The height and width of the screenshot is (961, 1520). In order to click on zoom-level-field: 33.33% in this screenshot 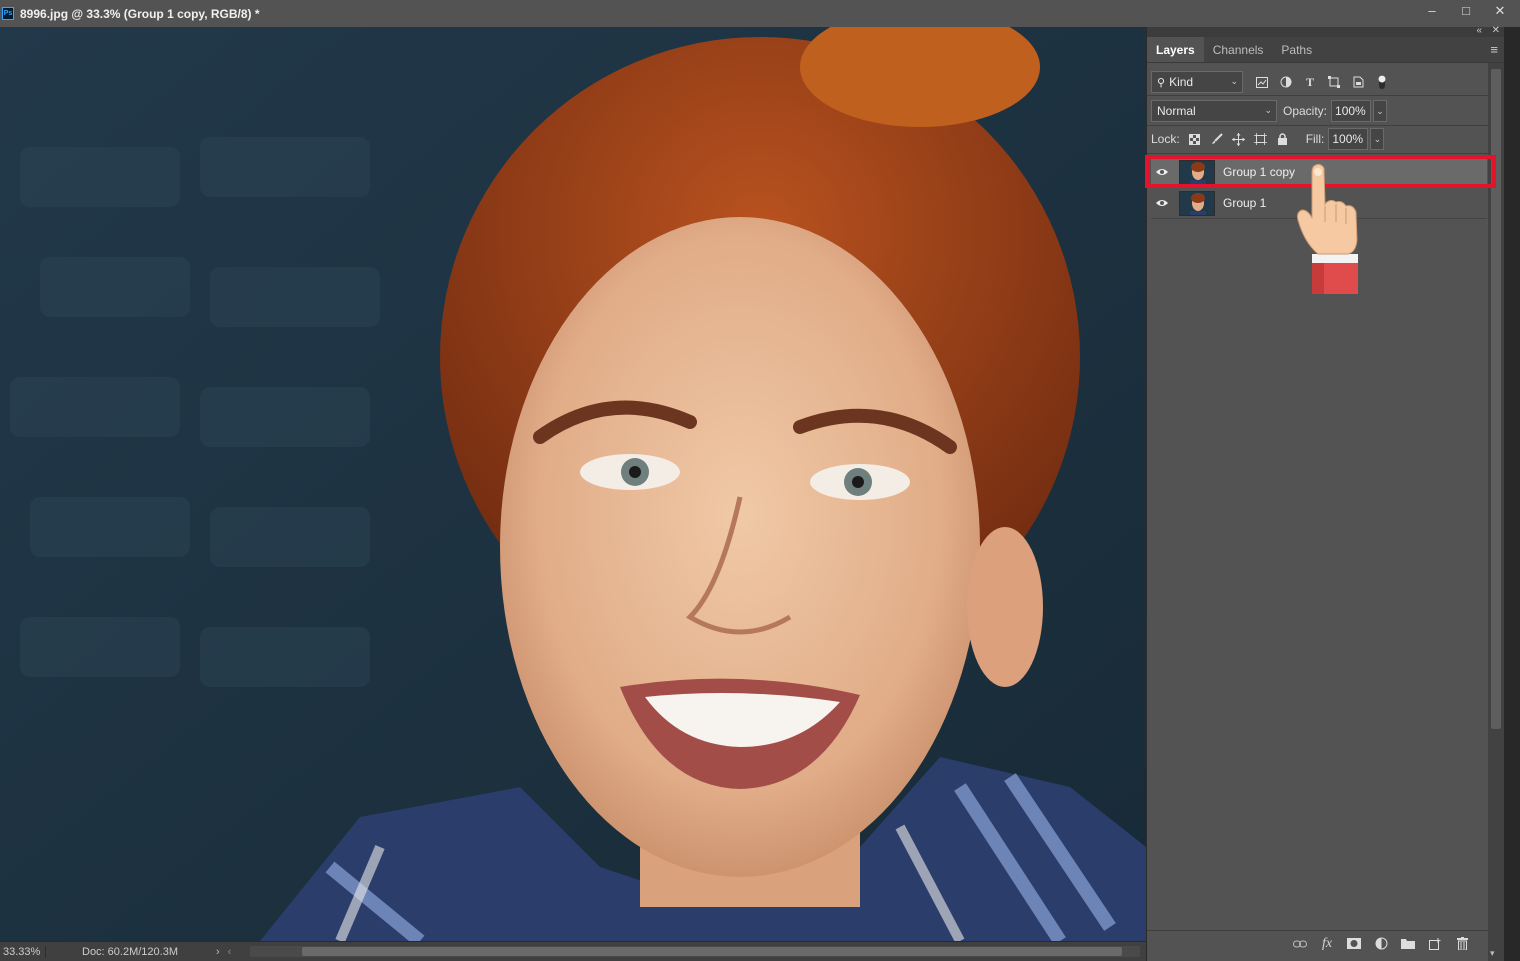, I will do `click(23, 951)`.